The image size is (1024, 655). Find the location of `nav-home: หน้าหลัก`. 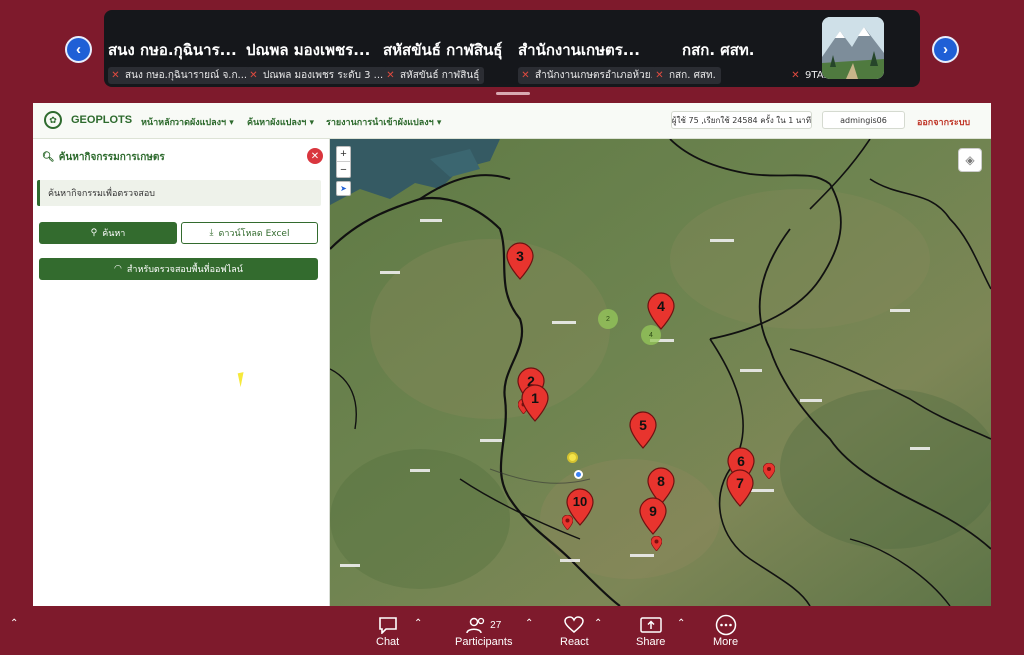

nav-home: หน้าหลัก is located at coordinates (158, 122).